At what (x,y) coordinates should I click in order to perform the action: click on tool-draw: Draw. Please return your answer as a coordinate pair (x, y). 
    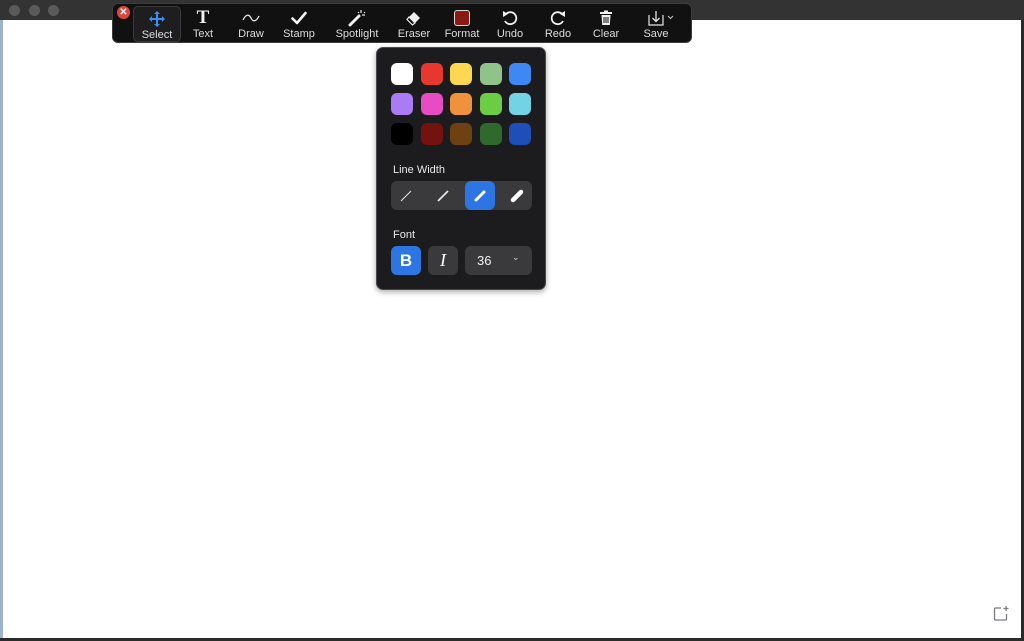
    Looking at the image, I should click on (251, 24).